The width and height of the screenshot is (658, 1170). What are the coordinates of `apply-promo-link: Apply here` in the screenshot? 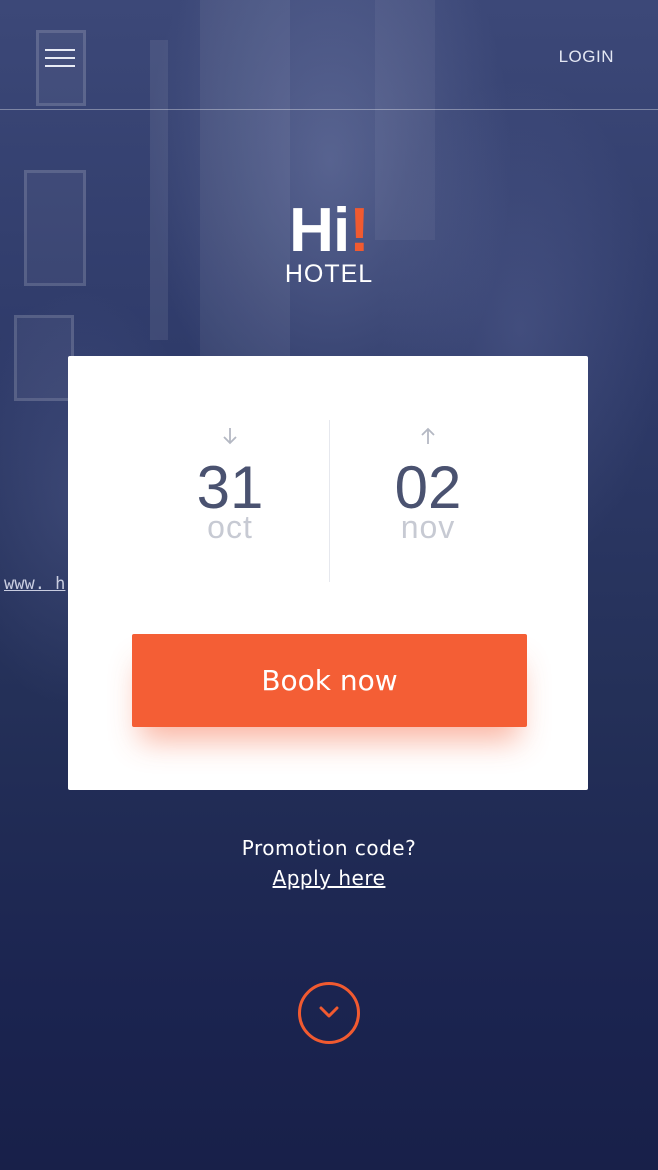 It's located at (329, 878).